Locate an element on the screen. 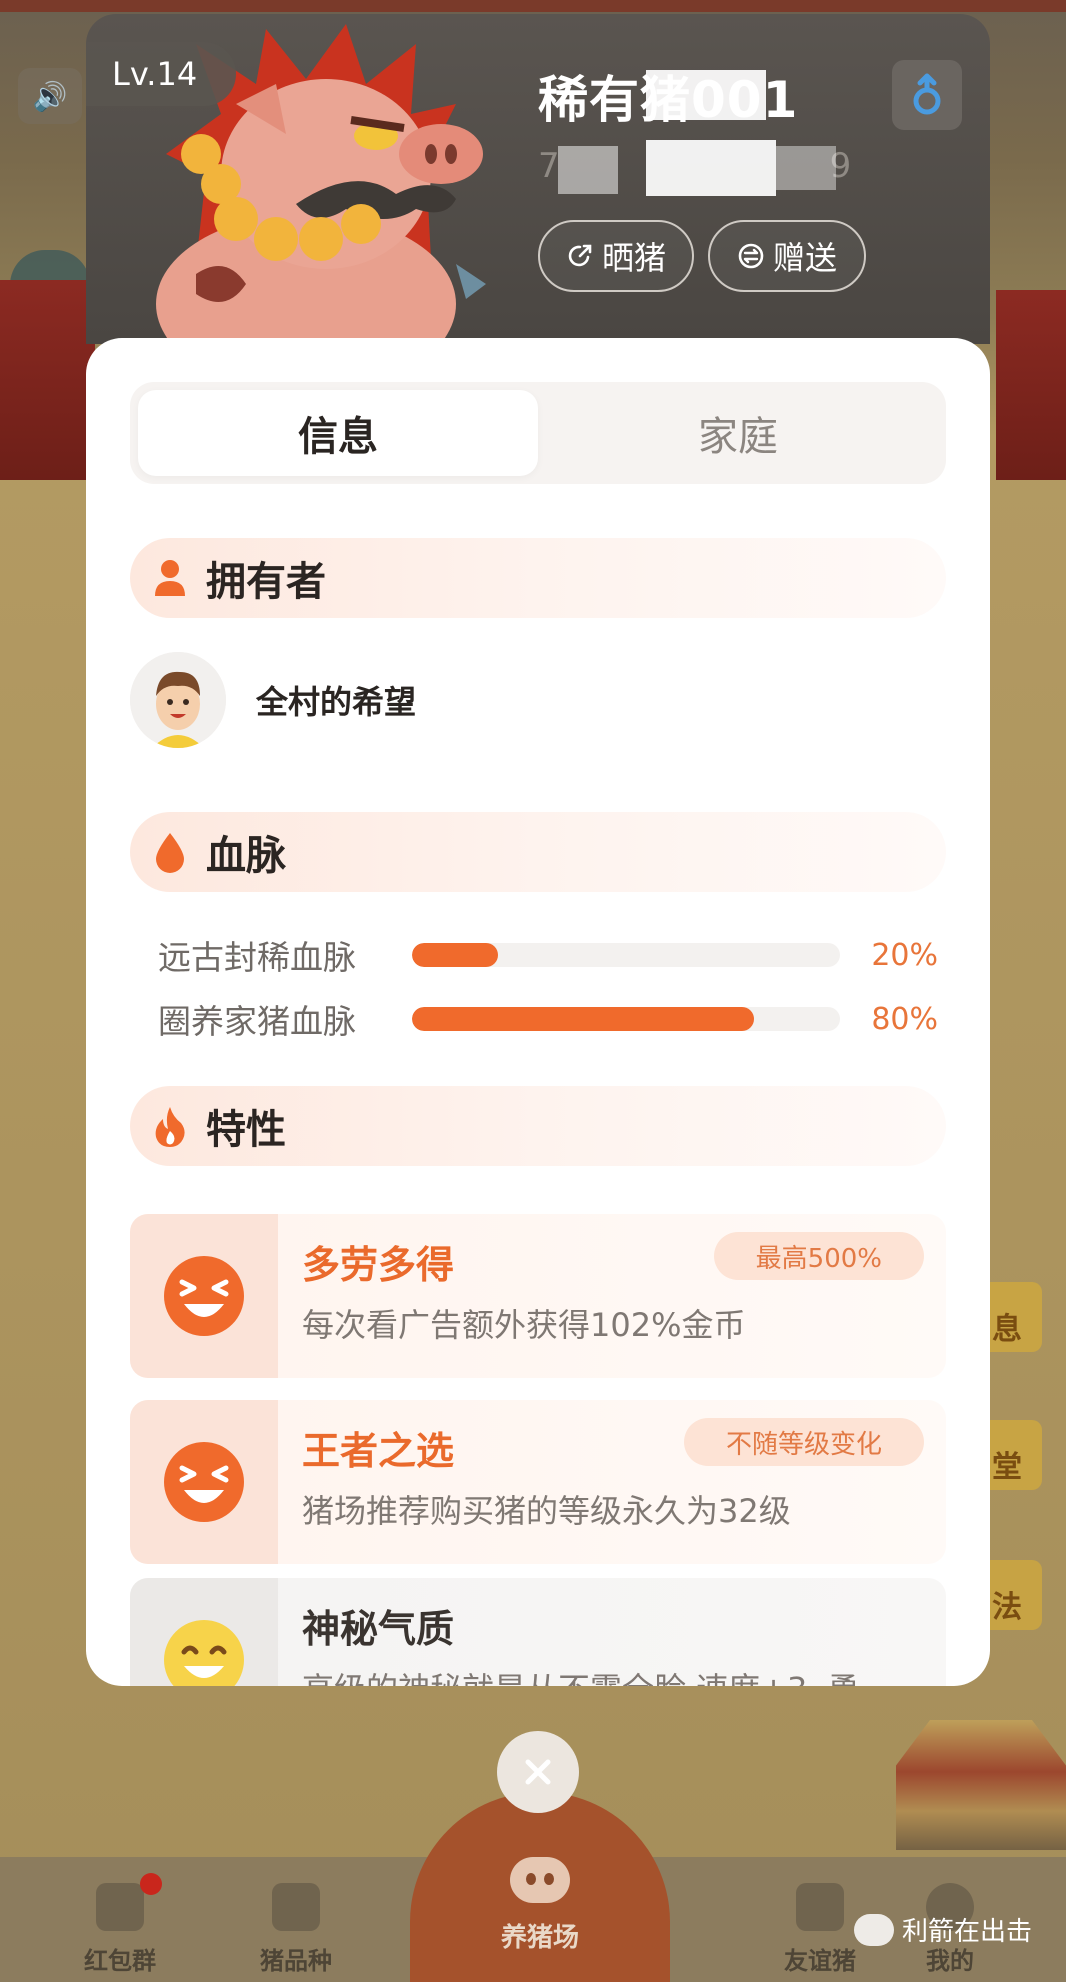 Image resolution: width=1066 pixels, height=1982 pixels. wechat-icon is located at coordinates (873, 1929).